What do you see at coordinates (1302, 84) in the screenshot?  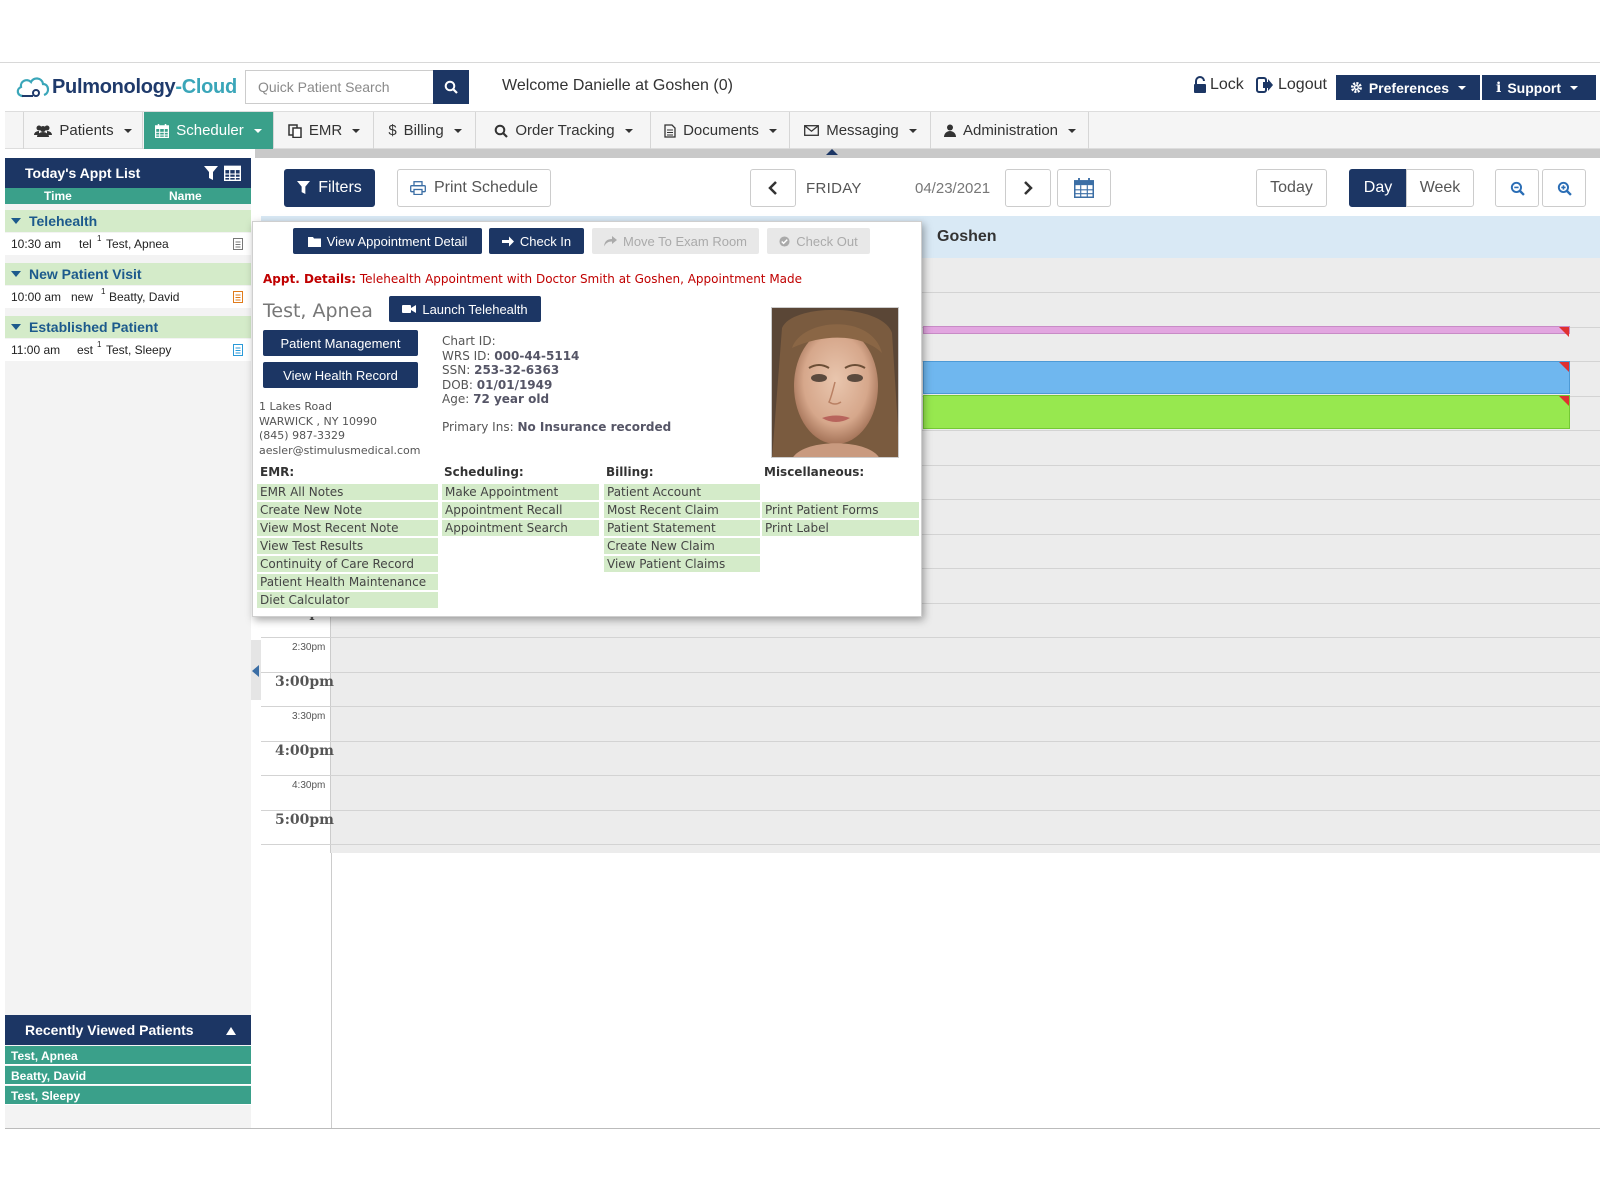 I see `logout-label: Logout` at bounding box center [1302, 84].